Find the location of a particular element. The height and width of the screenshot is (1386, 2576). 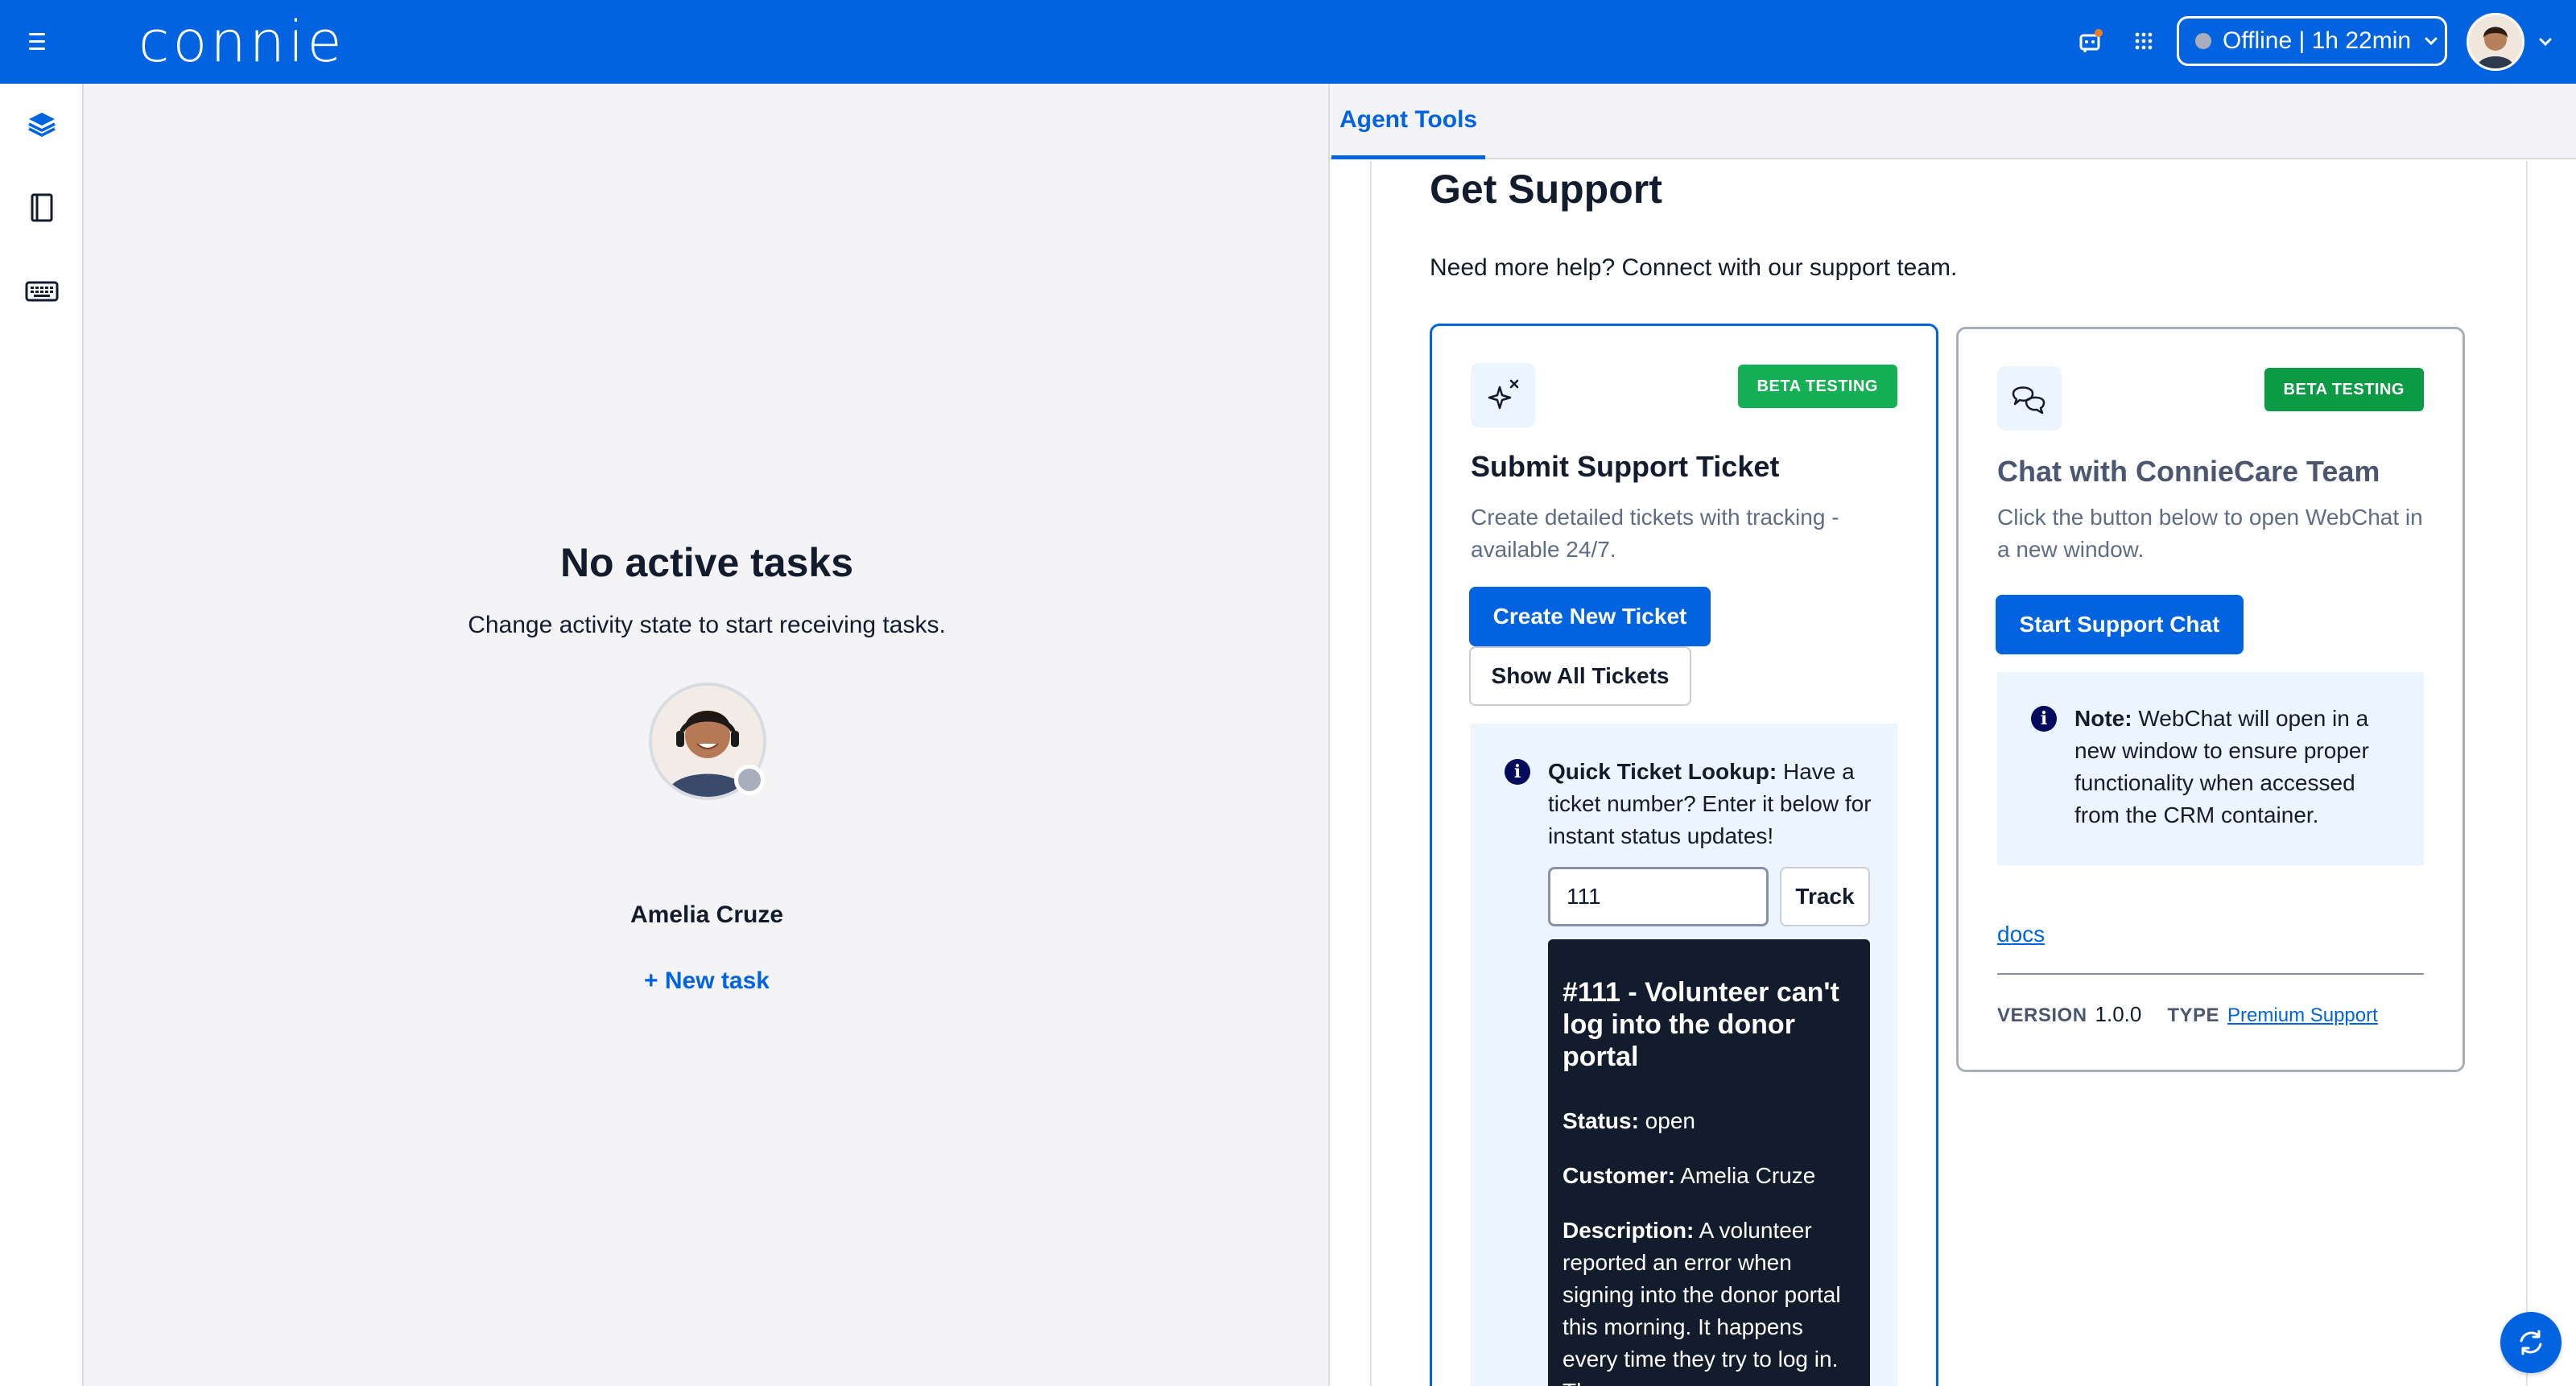

ticket-status: Status: open is located at coordinates (1629, 1121).